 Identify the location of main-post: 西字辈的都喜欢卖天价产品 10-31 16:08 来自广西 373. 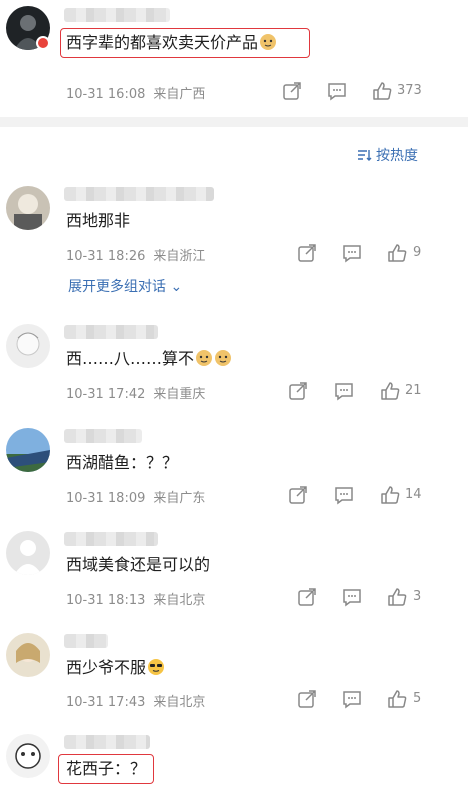
(234, 58).